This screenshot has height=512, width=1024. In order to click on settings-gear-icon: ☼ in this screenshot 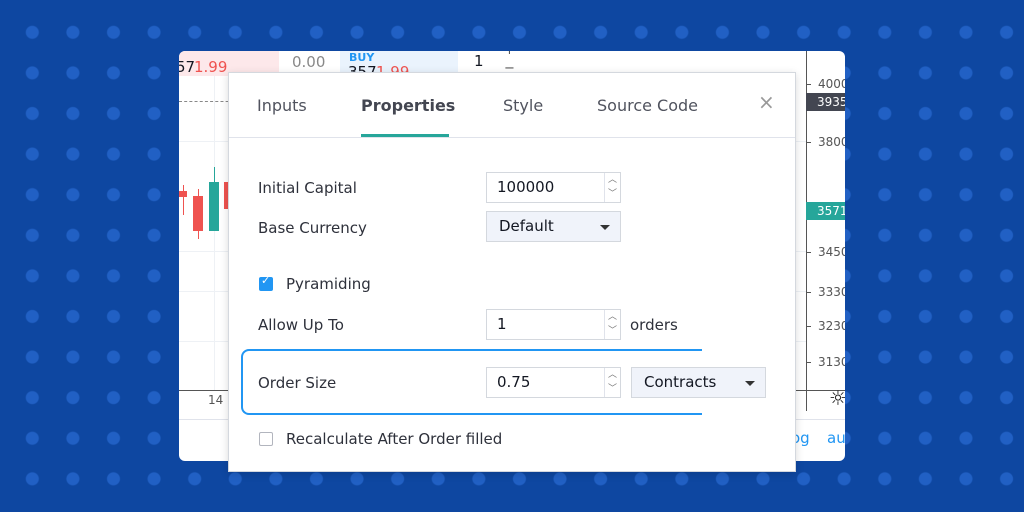, I will do `click(837, 398)`.